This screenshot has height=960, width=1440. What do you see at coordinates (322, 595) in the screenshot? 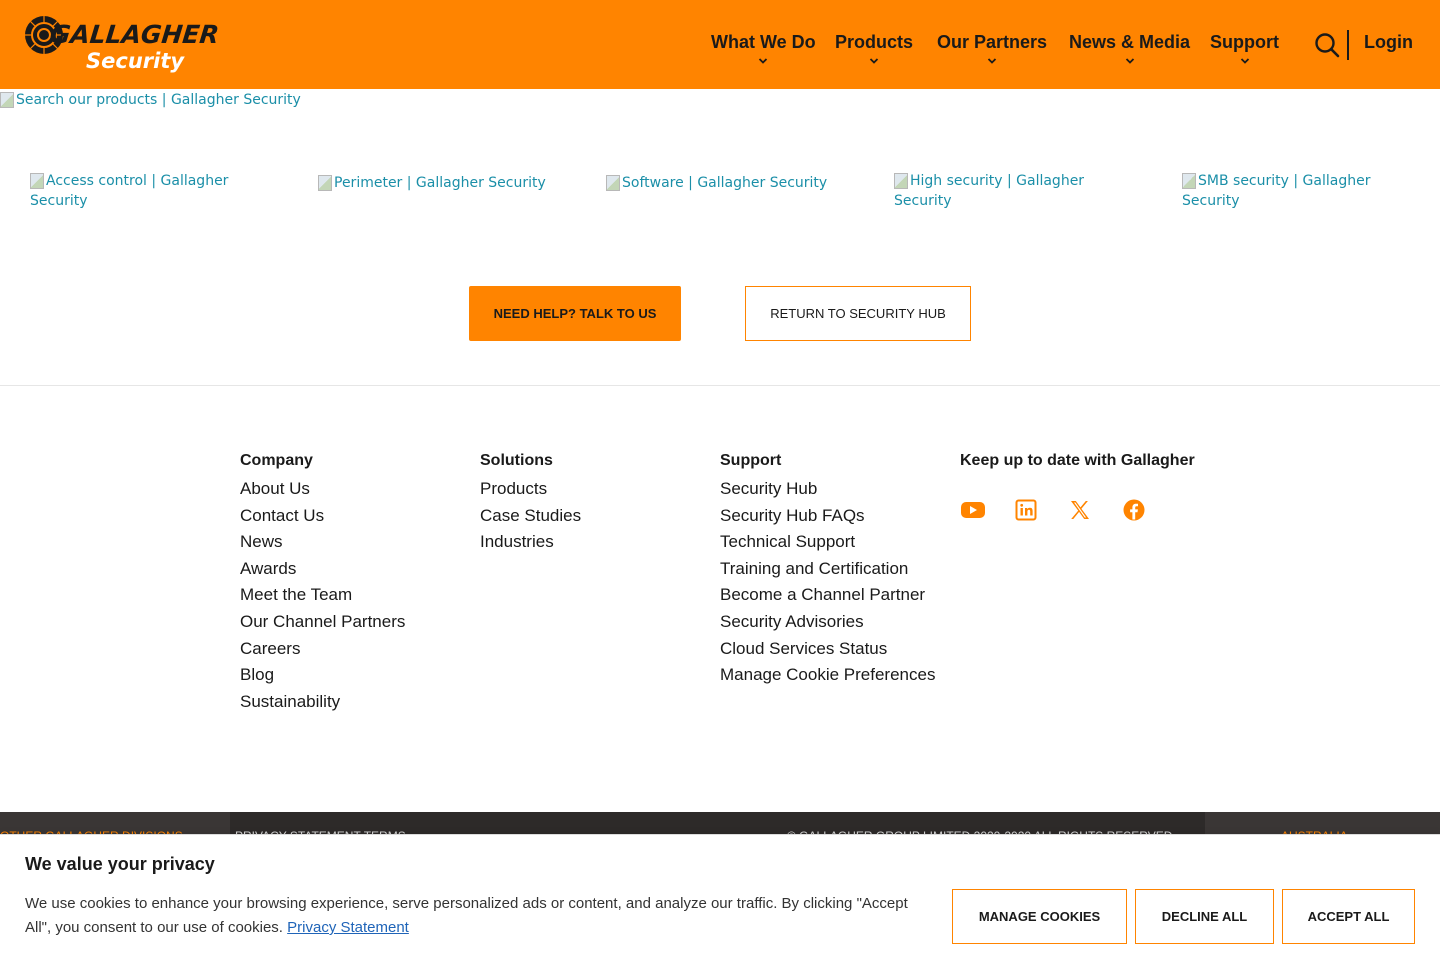
I see `footer-link-meet-the-team: Meet the Team` at bounding box center [322, 595].